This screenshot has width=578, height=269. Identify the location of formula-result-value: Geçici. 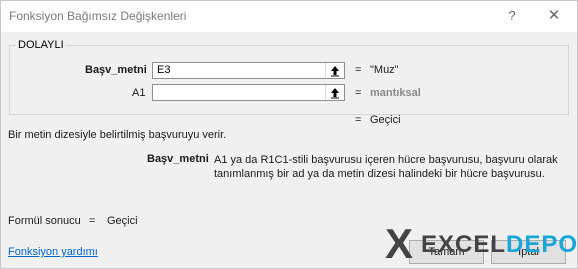
(122, 221).